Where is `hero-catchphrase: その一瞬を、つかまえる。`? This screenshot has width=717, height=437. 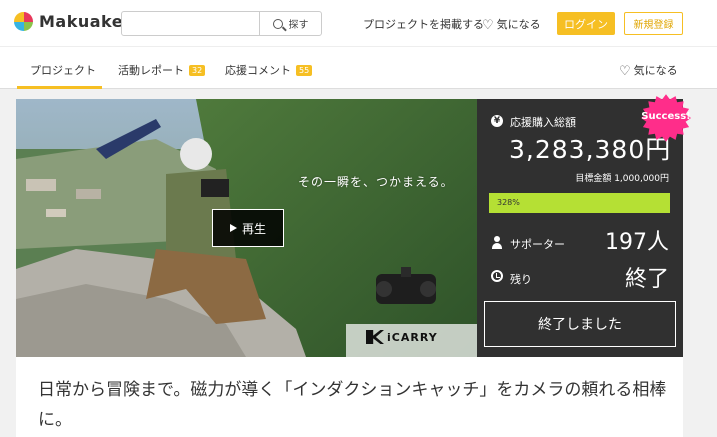
hero-catchphrase: その一瞬を、つかまえる。 is located at coordinates (376, 182).